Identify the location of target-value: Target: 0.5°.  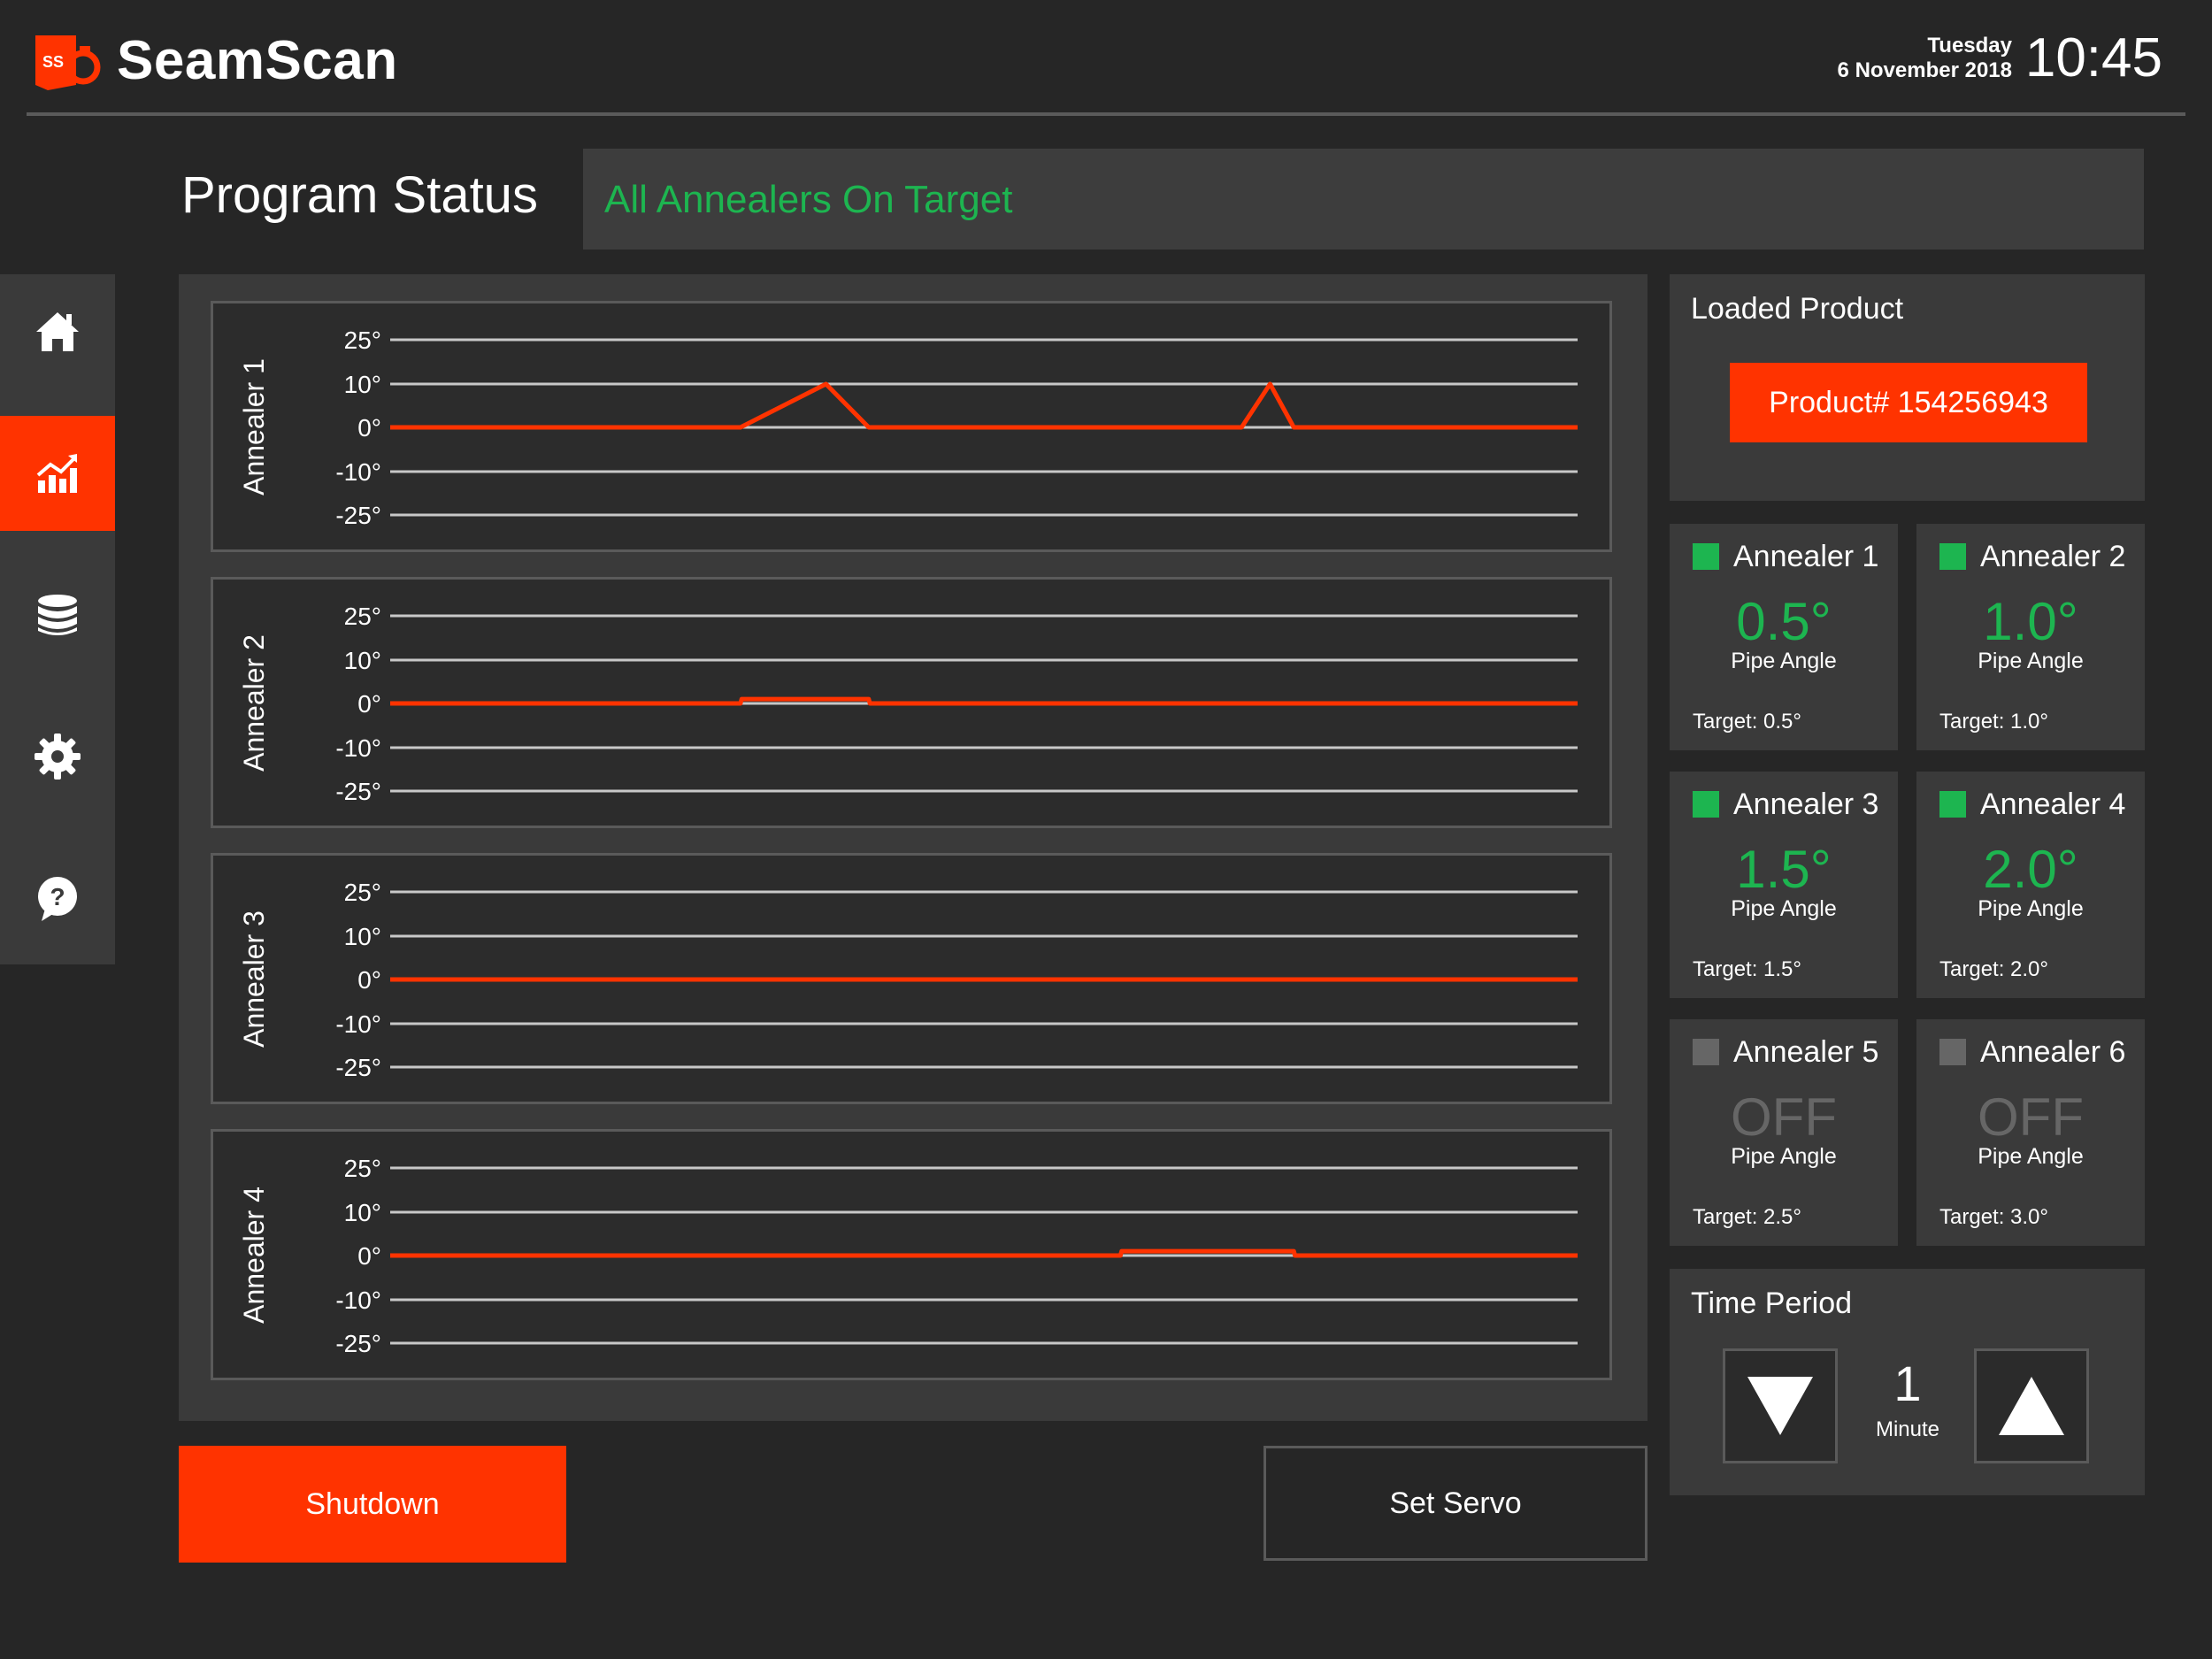
(1747, 722).